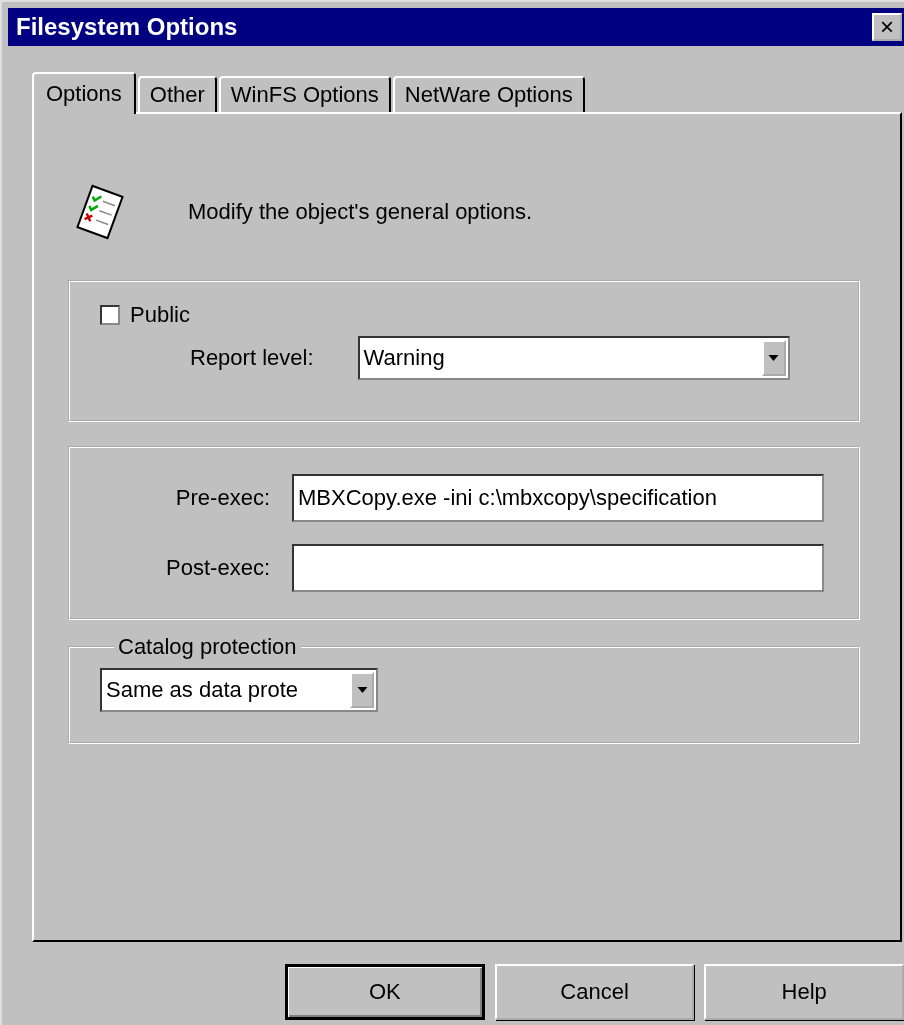 The height and width of the screenshot is (1025, 904). What do you see at coordinates (488, 94) in the screenshot?
I see `tab: NetWare Options` at bounding box center [488, 94].